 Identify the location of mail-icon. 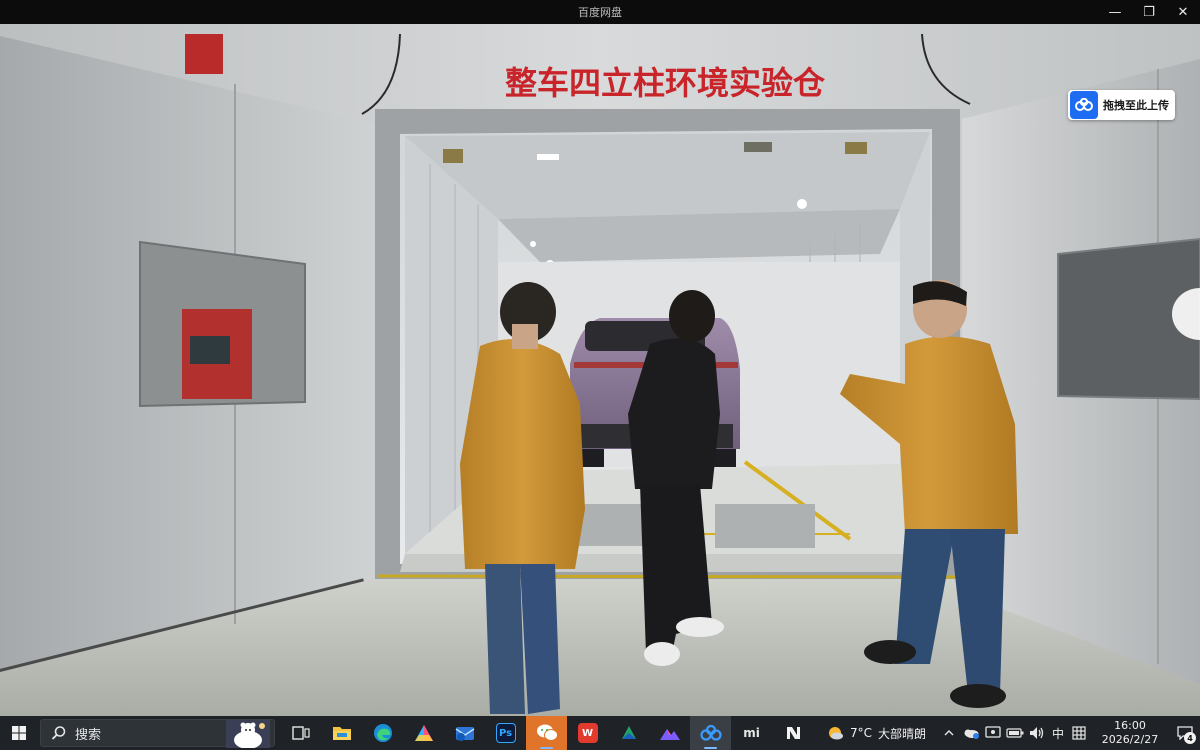
(464, 734).